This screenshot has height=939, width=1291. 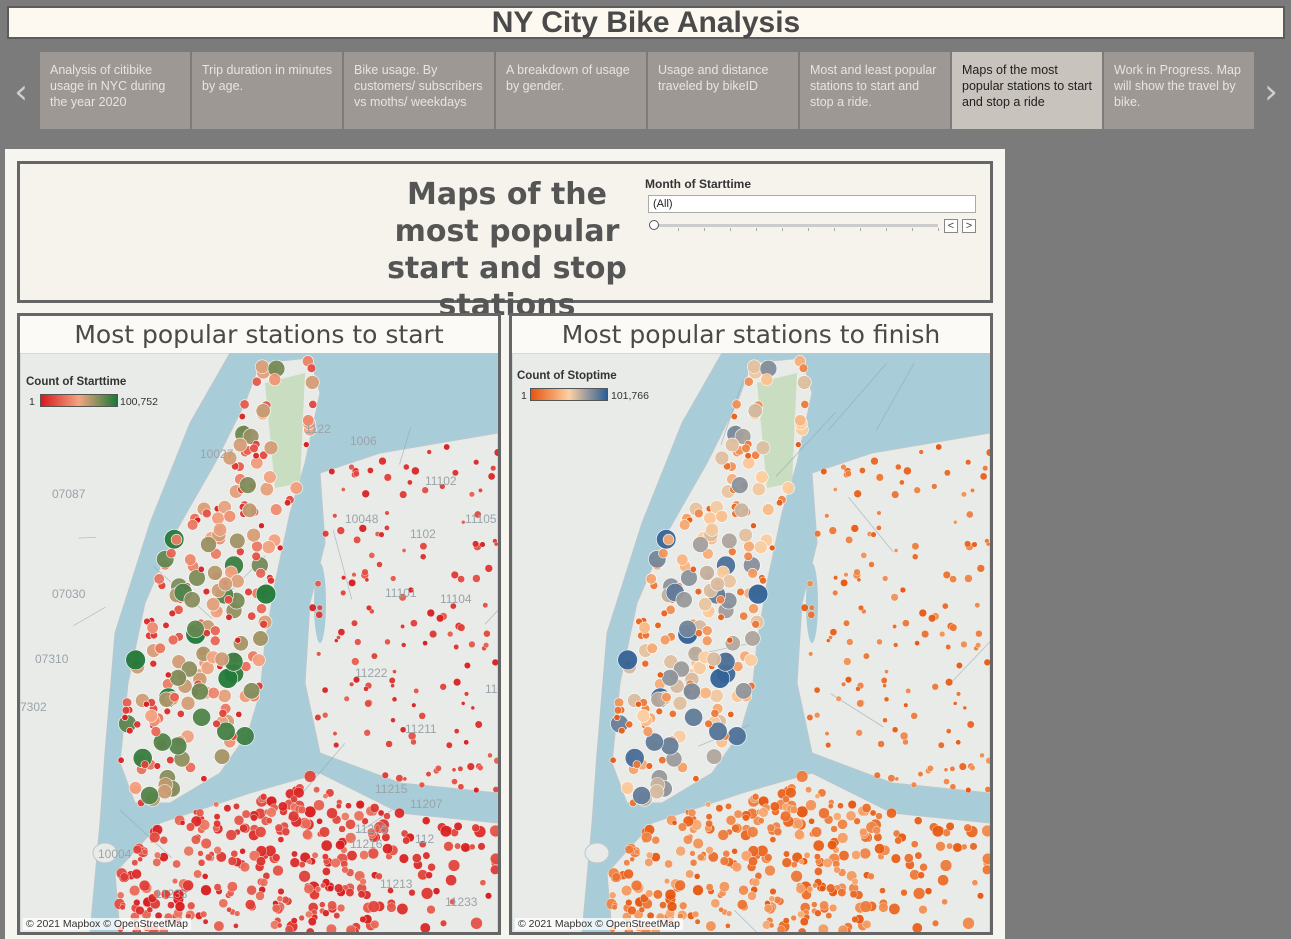 I want to click on finish-map-credit: © 2021 Mapbox © OpenStreetMap, so click(x=599, y=924).